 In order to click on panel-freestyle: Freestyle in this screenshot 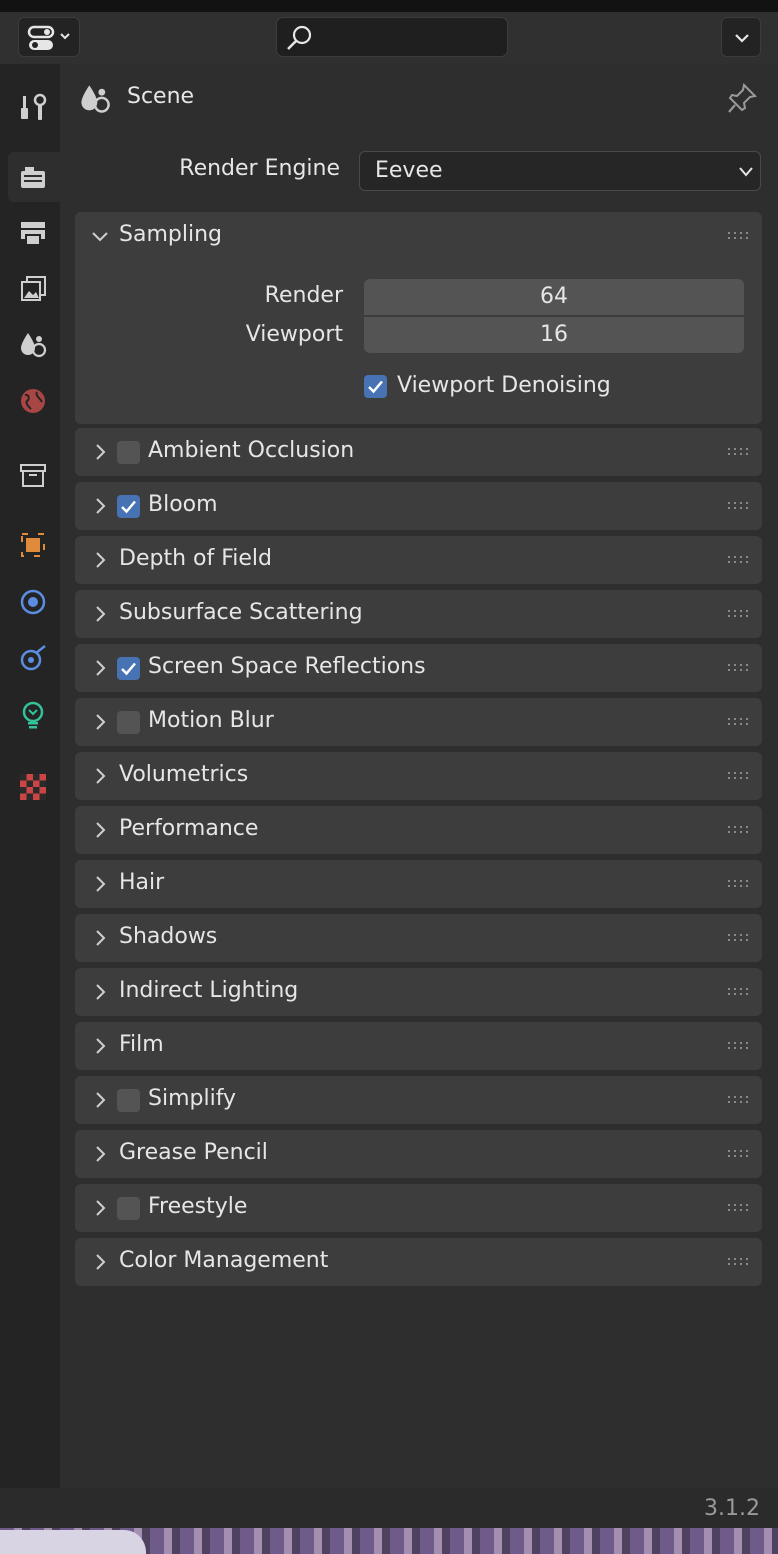, I will do `click(418, 1208)`.